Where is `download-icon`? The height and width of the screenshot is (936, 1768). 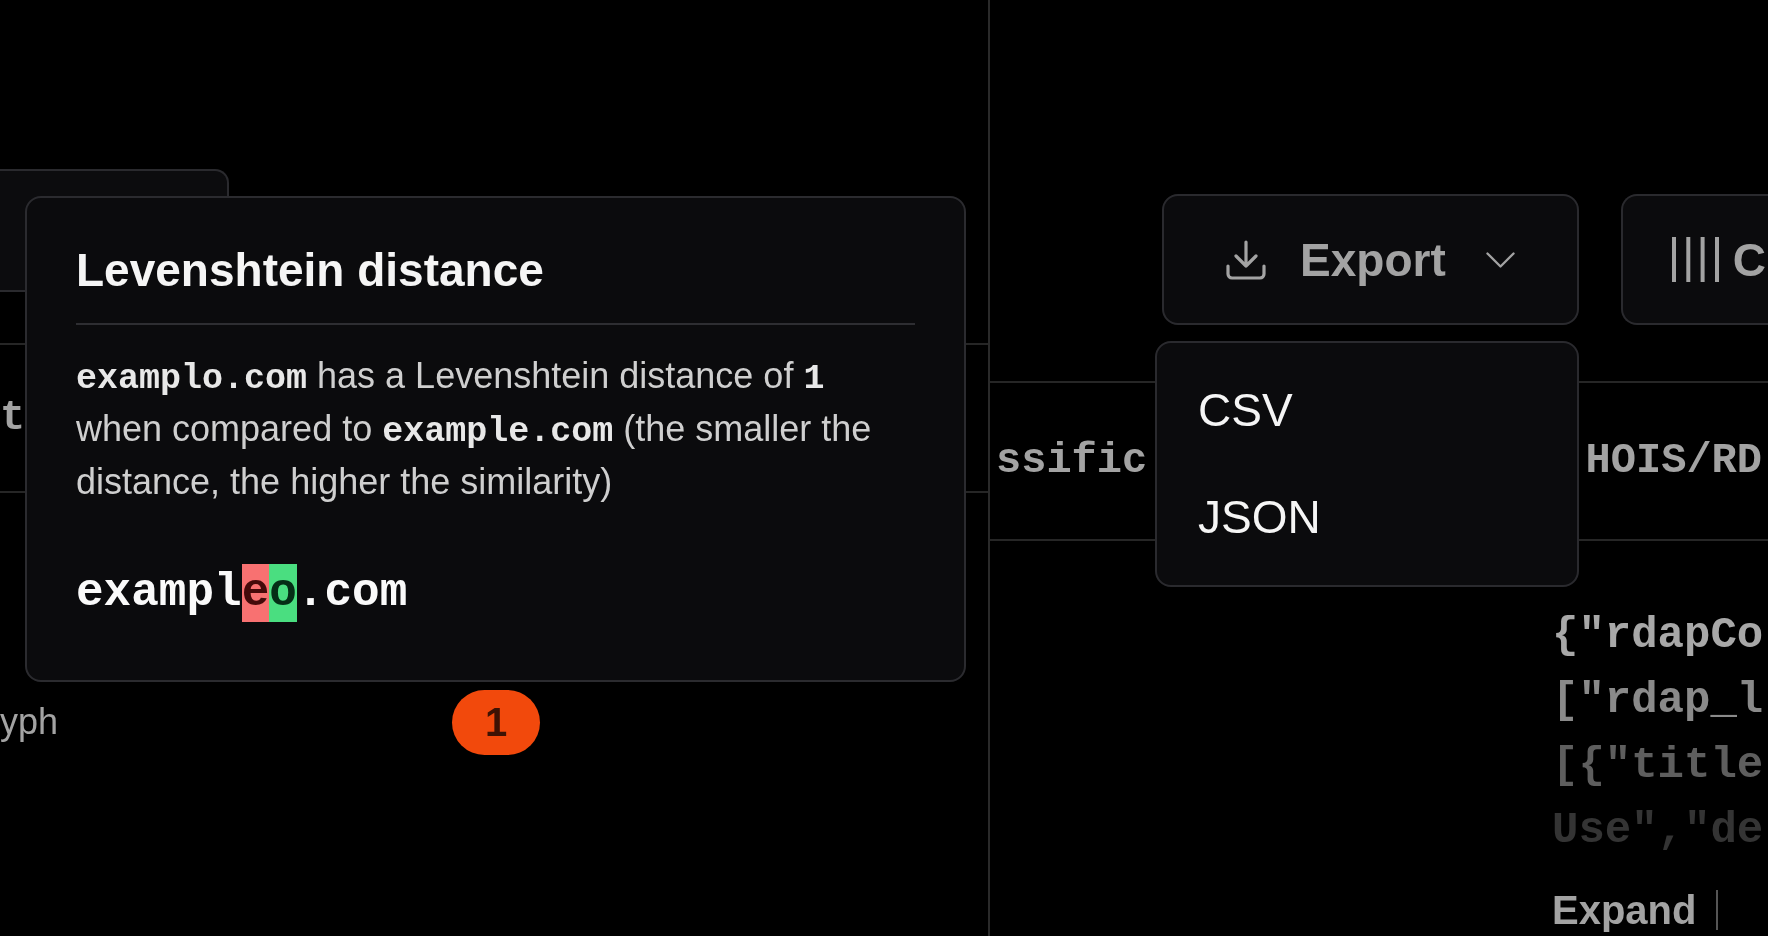 download-icon is located at coordinates (1246, 259).